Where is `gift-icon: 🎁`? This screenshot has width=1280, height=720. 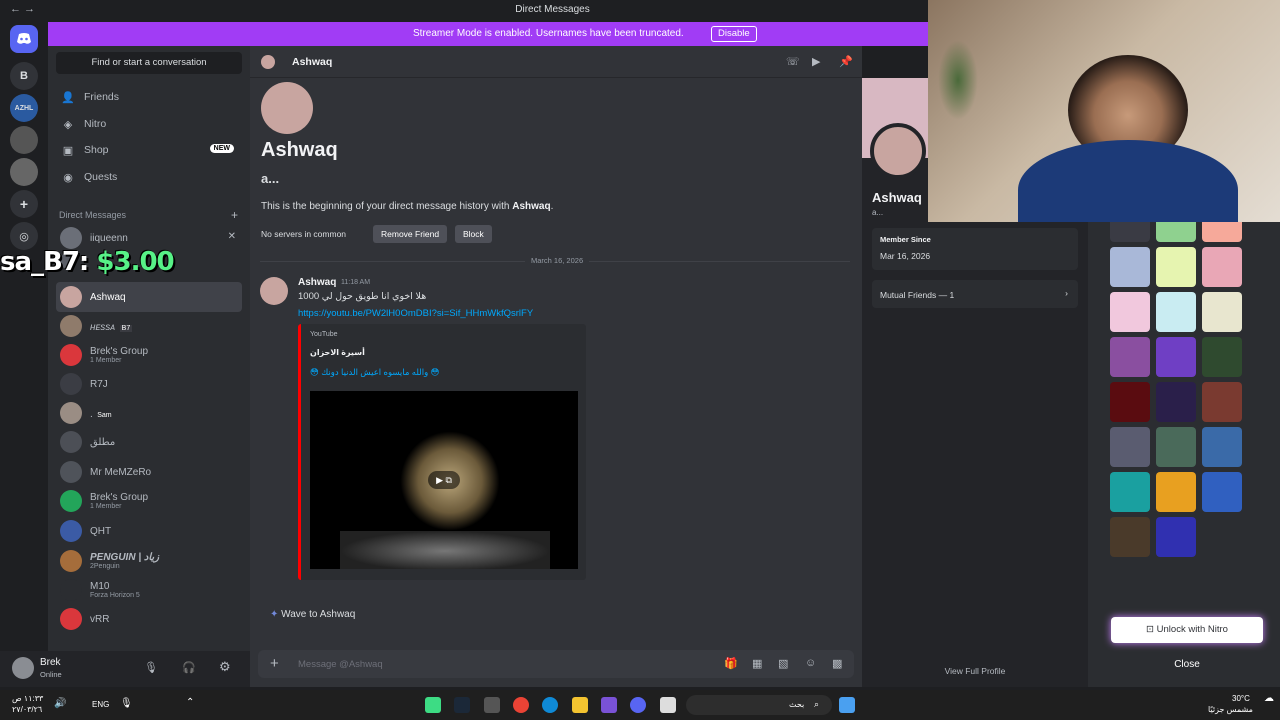
gift-icon: 🎁 is located at coordinates (731, 663).